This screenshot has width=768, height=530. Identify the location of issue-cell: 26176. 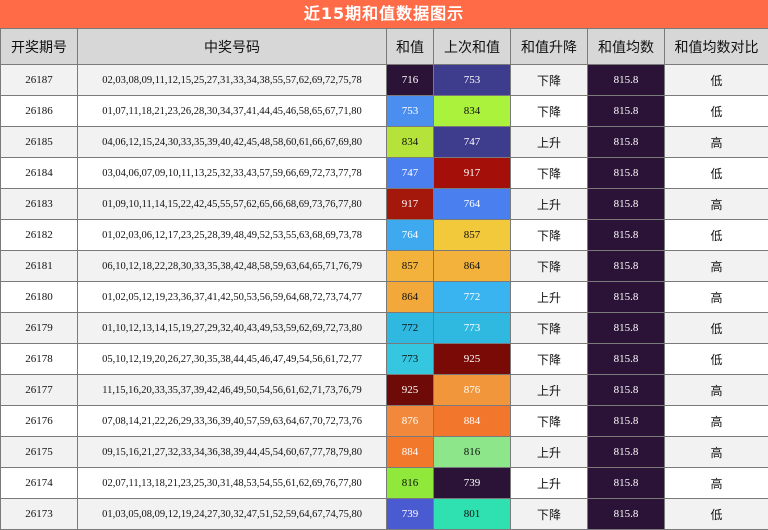
(39, 421).